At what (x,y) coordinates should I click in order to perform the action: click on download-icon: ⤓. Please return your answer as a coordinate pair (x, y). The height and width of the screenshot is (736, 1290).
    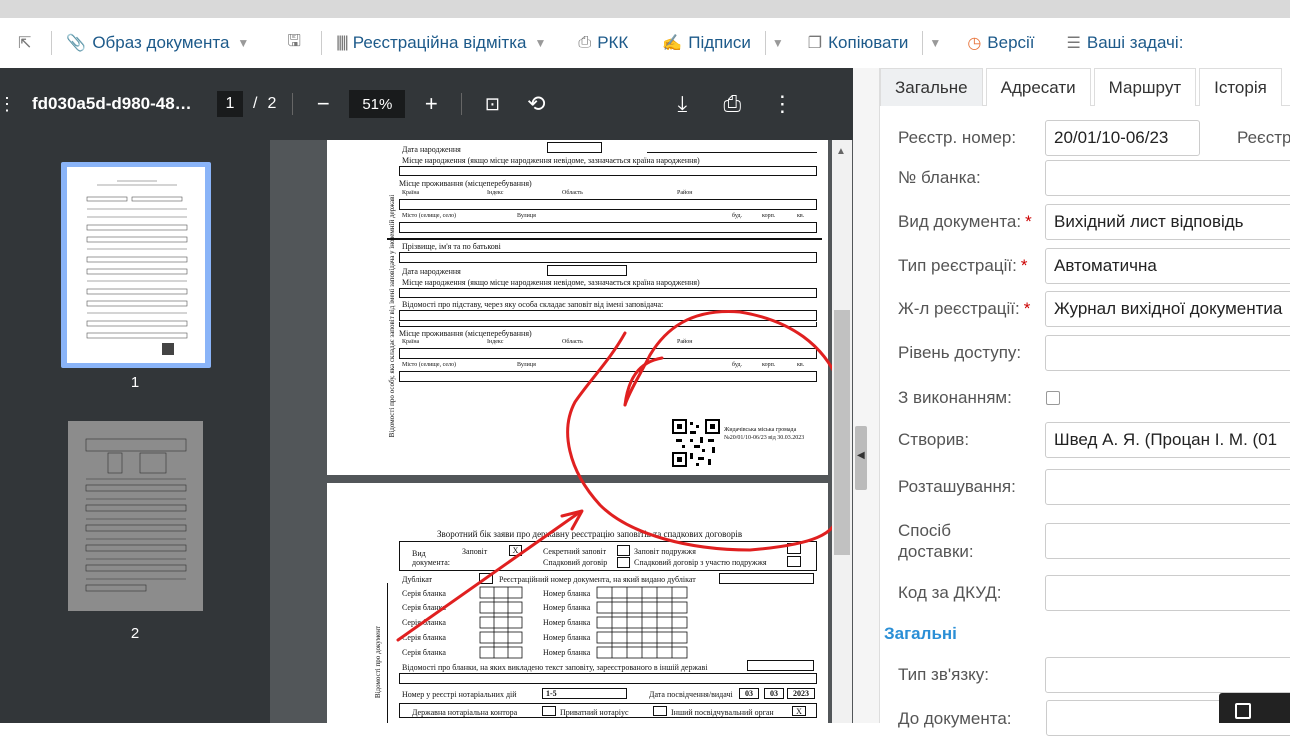
    Looking at the image, I should click on (682, 104).